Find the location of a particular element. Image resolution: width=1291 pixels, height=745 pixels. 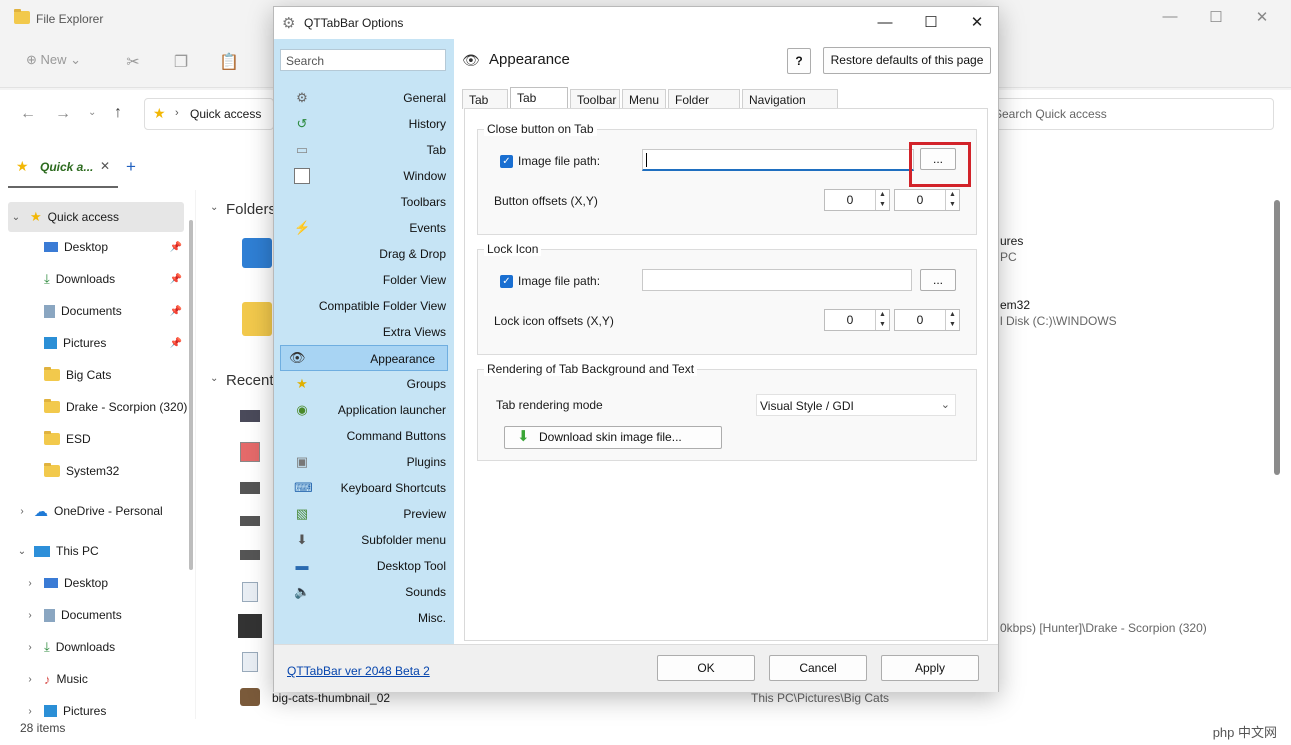

lock-image-checkbox: ✓ is located at coordinates (506, 281).